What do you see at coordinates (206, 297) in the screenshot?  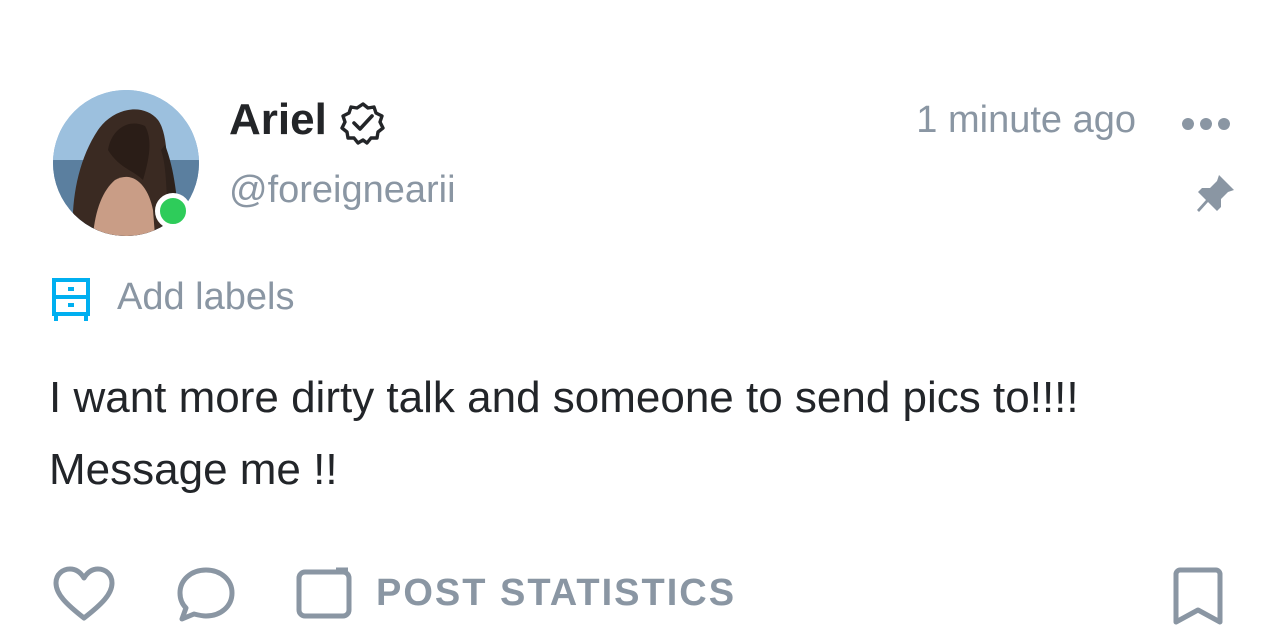 I see `add-labels-label: Add labels` at bounding box center [206, 297].